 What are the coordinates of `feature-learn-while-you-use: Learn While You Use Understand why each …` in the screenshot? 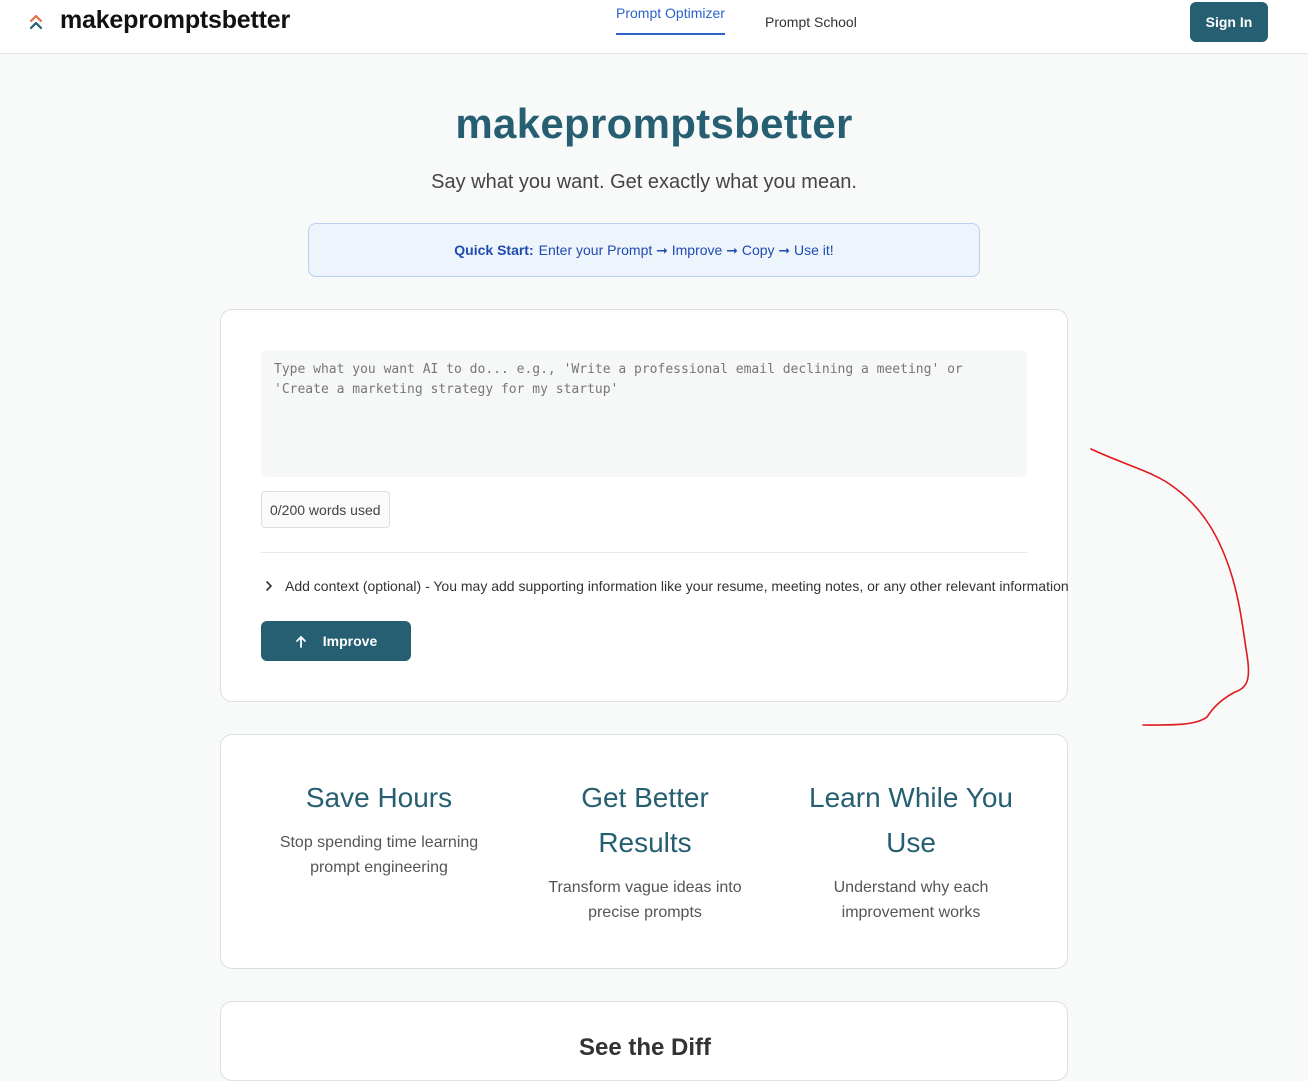 It's located at (911, 850).